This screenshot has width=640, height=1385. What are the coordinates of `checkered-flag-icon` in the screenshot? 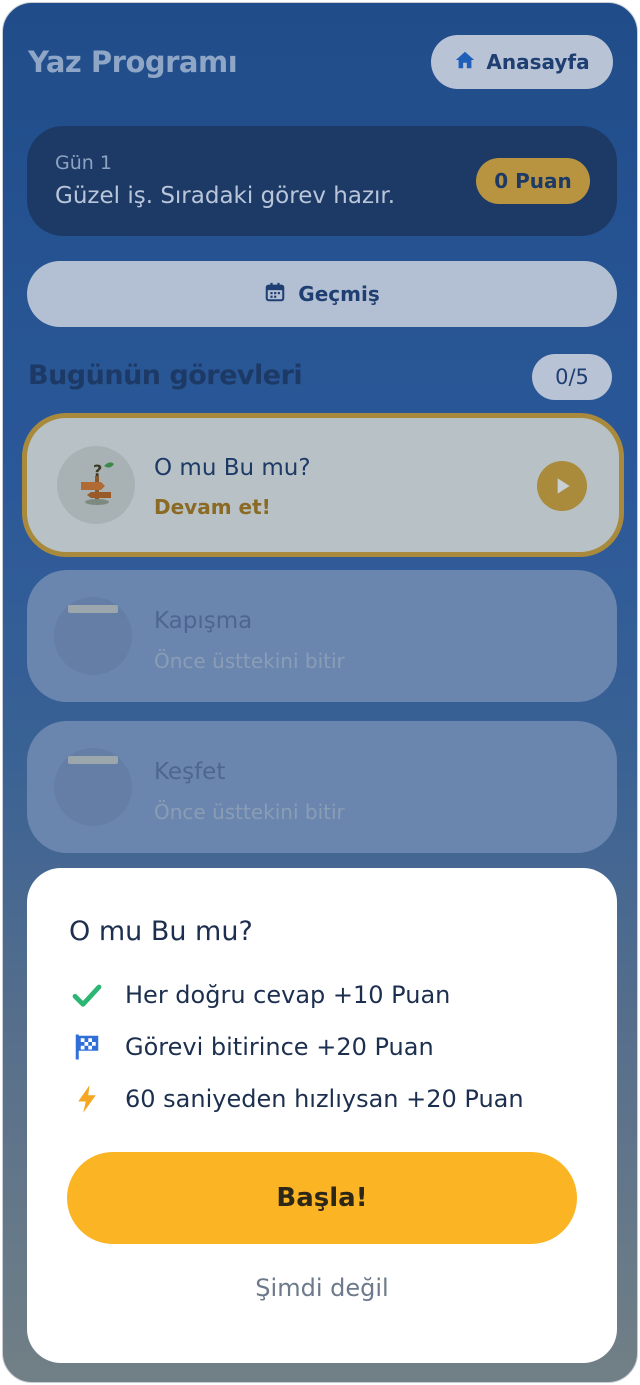 It's located at (87, 1047).